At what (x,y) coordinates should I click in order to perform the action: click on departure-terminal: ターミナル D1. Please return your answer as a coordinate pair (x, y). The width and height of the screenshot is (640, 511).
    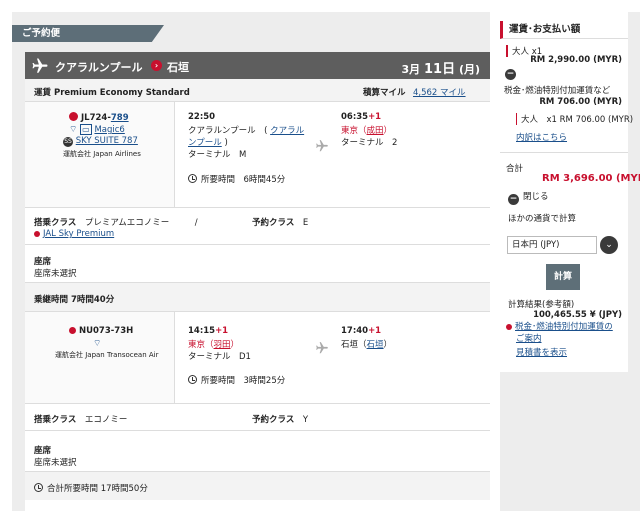
    Looking at the image, I should click on (219, 357).